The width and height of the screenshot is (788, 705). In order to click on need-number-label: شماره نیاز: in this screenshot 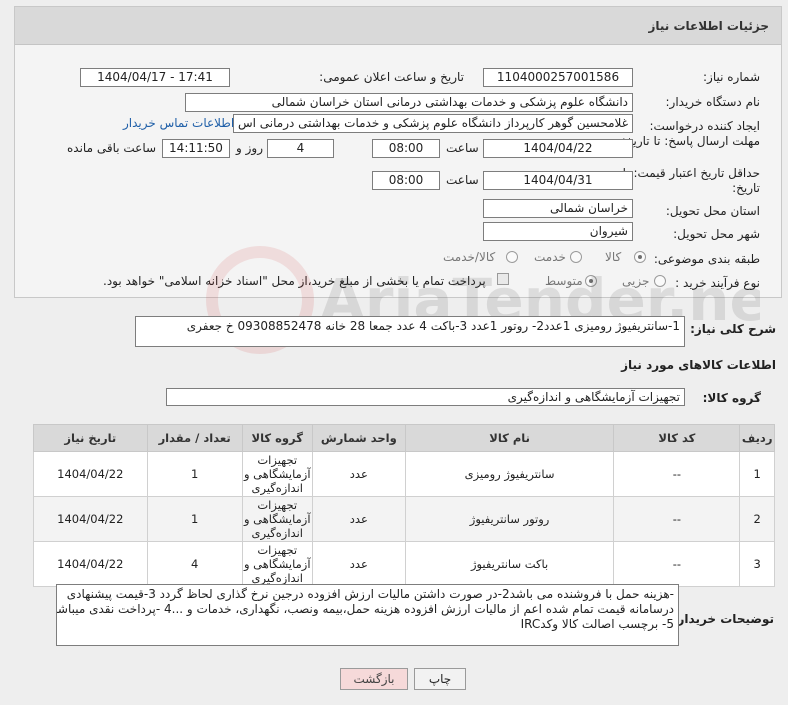, I will do `click(731, 77)`.